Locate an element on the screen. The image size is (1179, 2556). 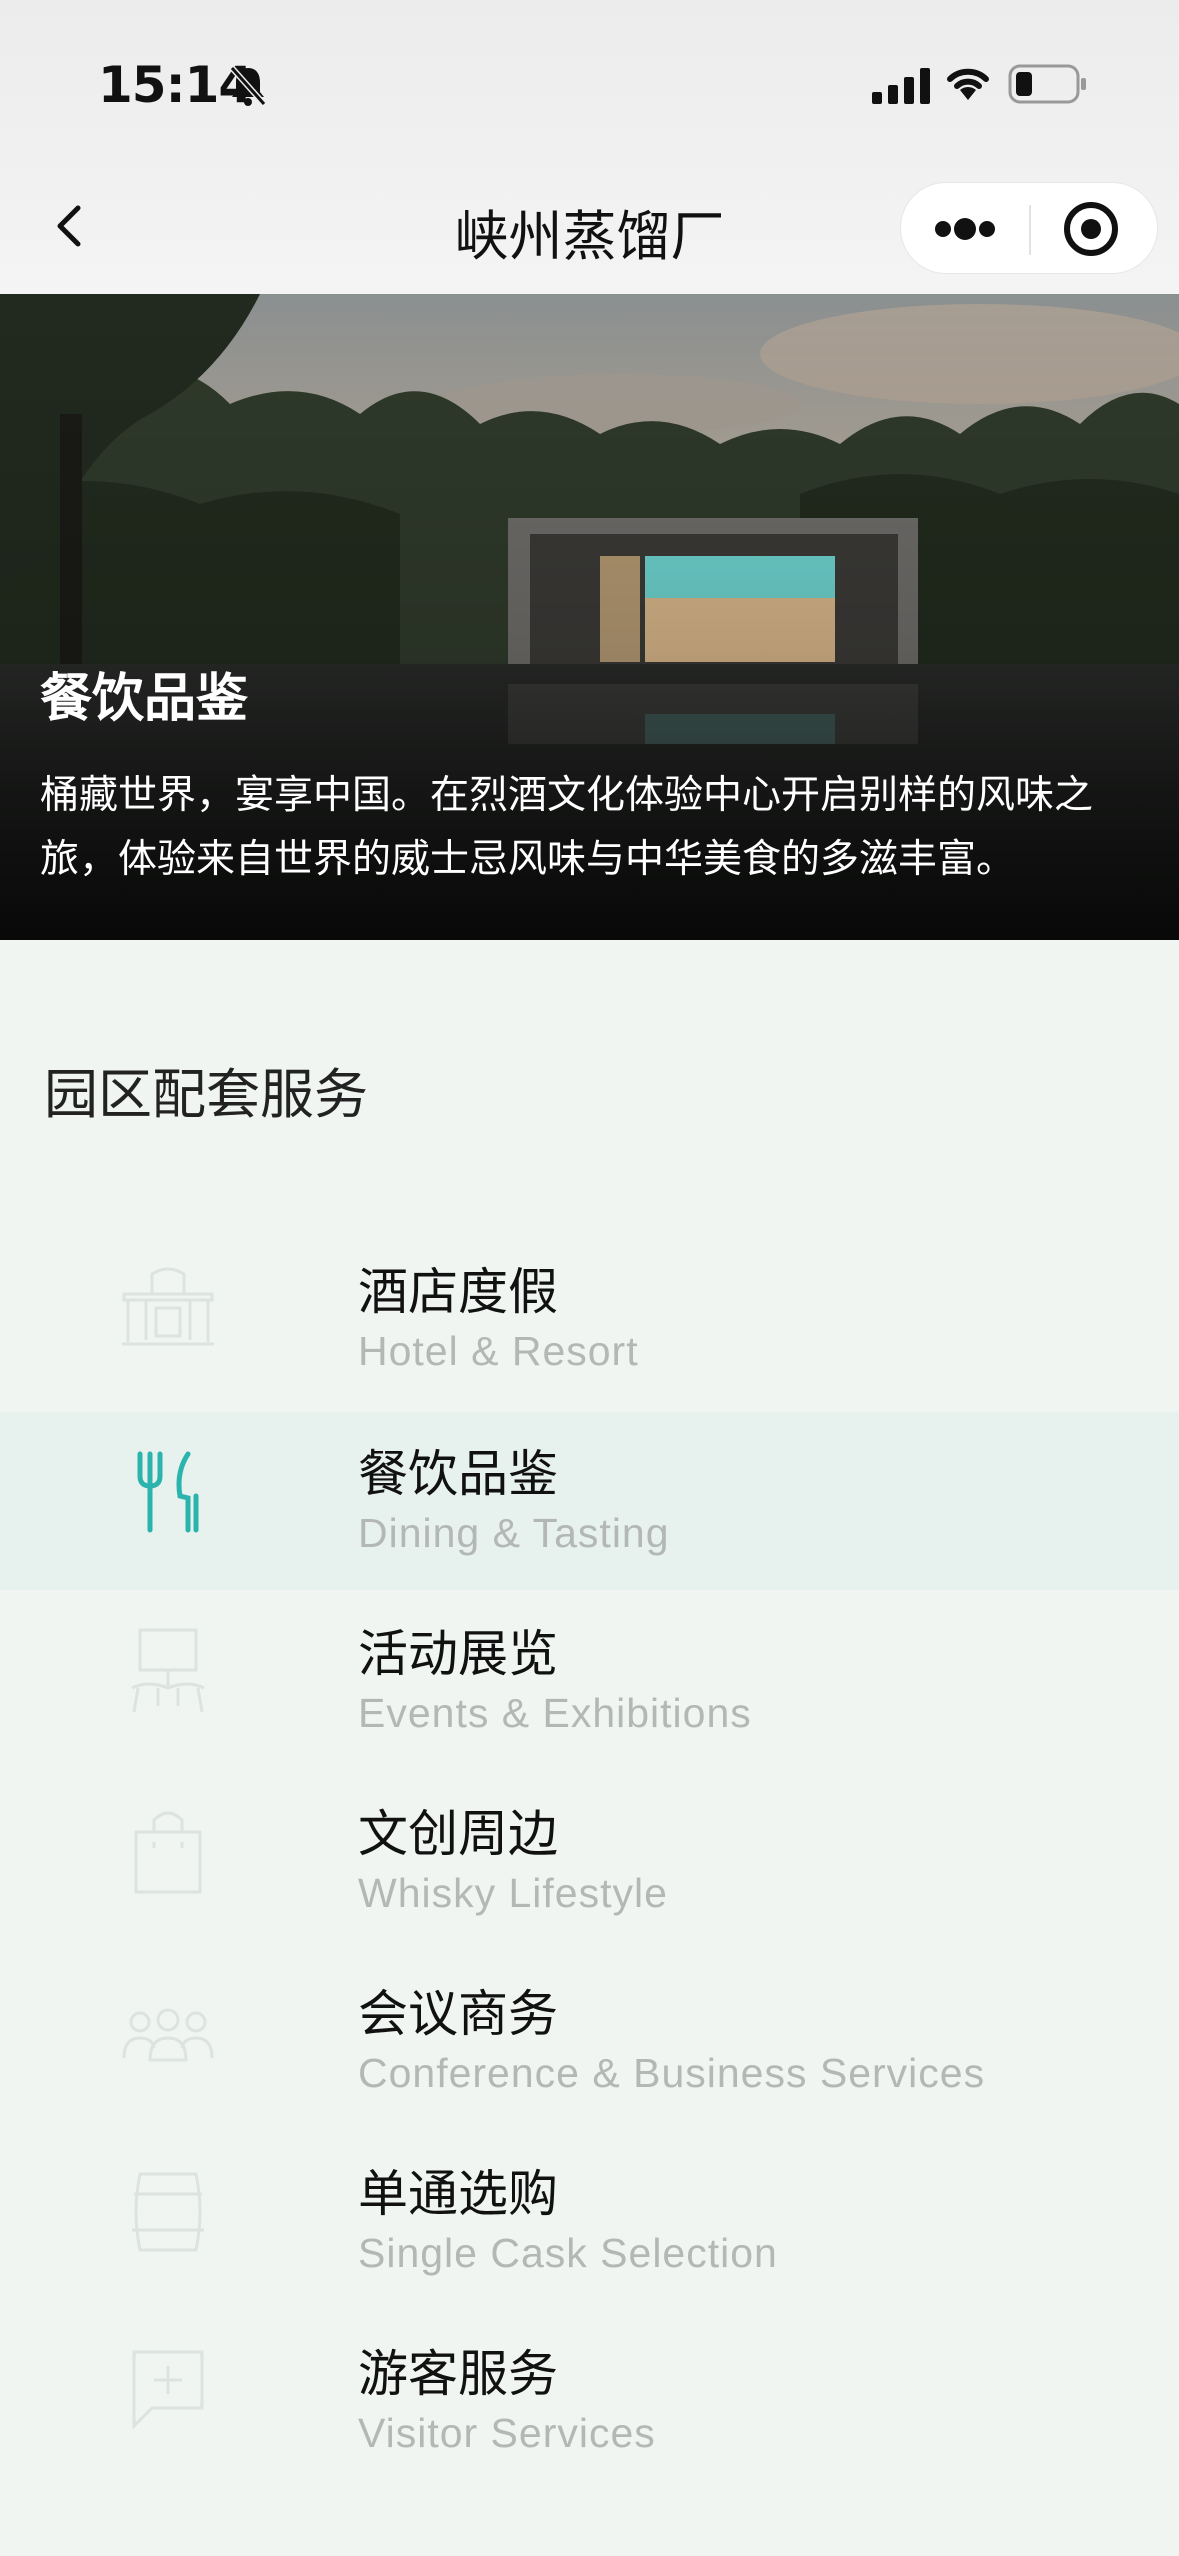
top-bar: 15:14 峡州蒸馏厂 is located at coordinates (589, 147).